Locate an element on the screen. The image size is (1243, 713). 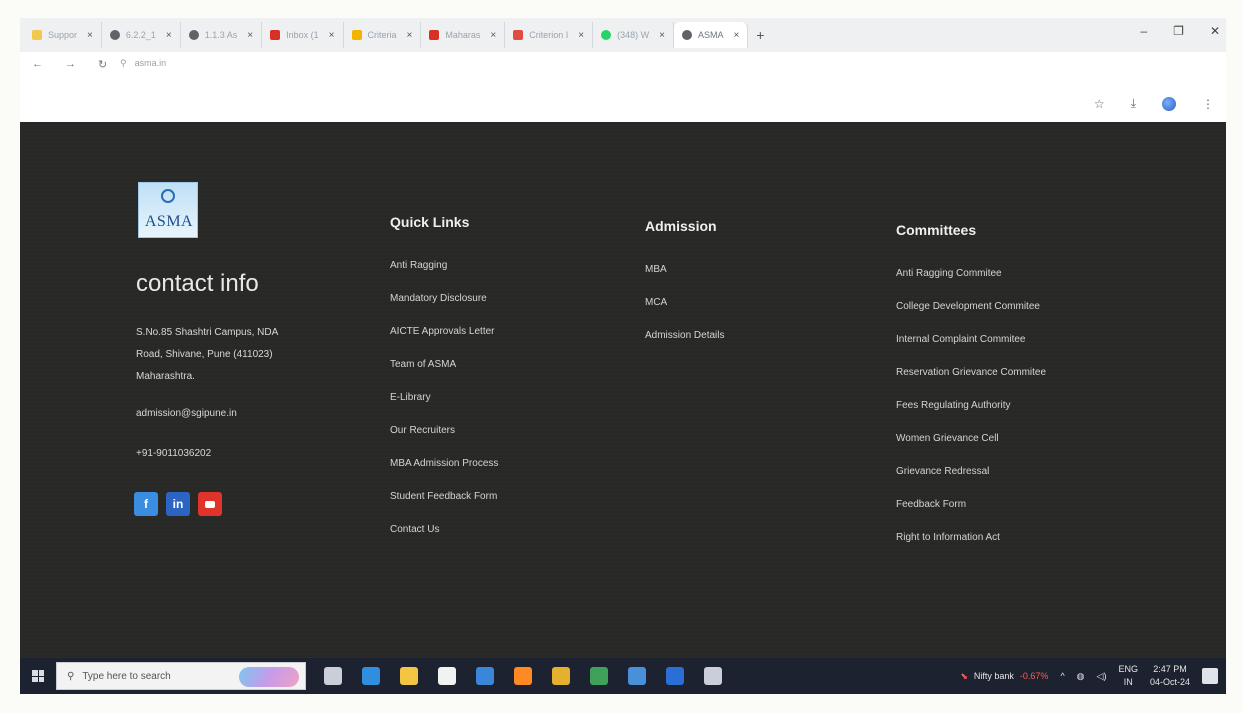
address-line: S.No.85 Shashtri Campus, NDA is located at coordinates (207, 332).